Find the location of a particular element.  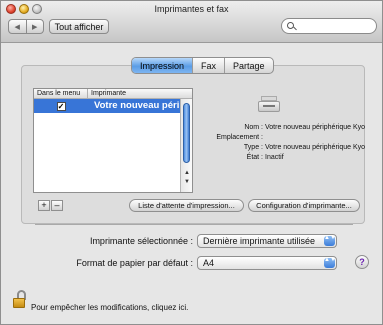

search-field is located at coordinates (329, 26).